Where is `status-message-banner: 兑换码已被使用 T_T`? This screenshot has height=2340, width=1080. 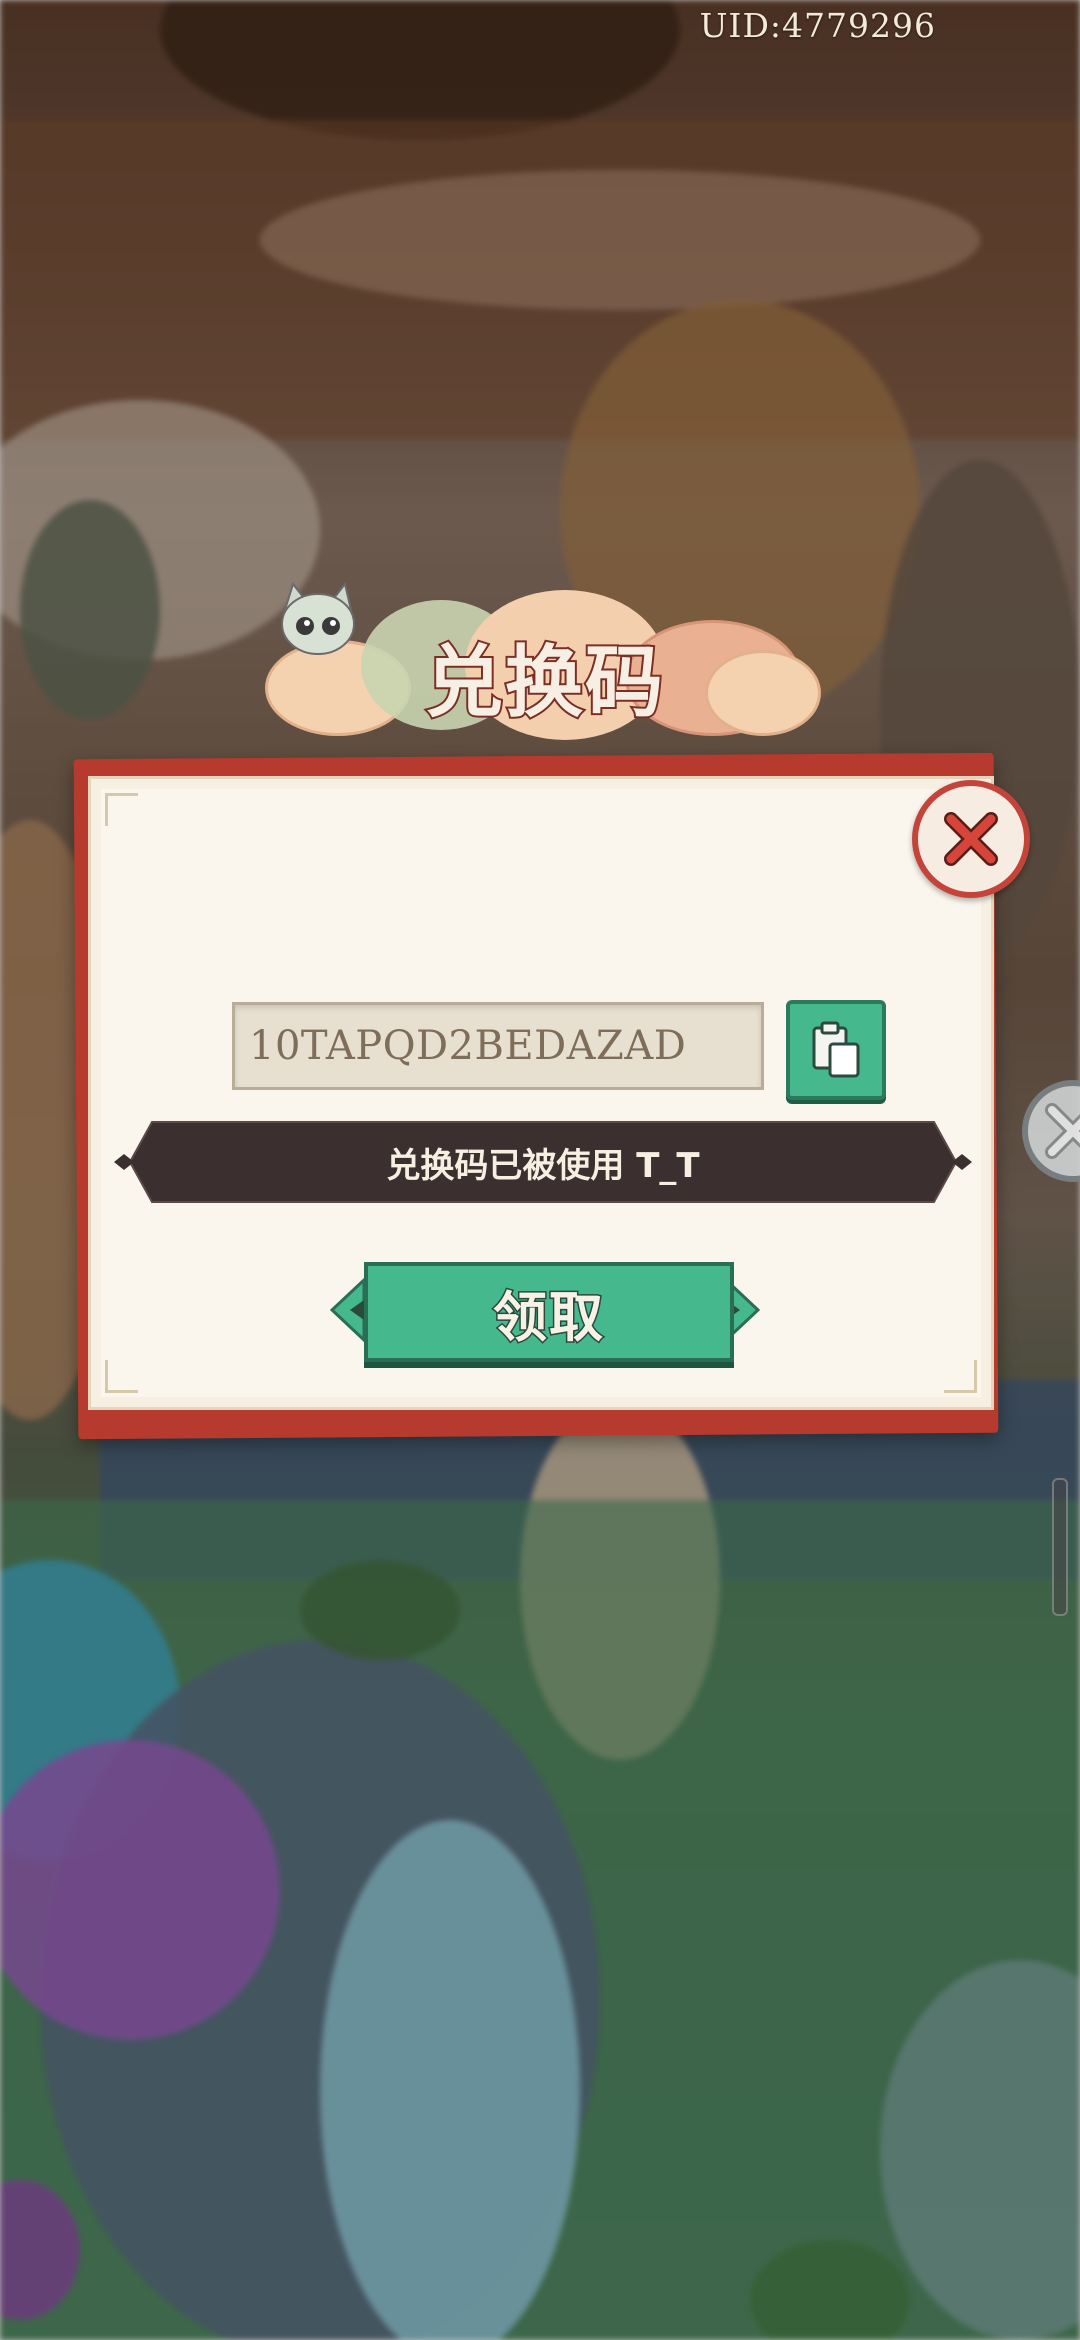 status-message-banner: 兑换码已被使用 T_T is located at coordinates (543, 1162).